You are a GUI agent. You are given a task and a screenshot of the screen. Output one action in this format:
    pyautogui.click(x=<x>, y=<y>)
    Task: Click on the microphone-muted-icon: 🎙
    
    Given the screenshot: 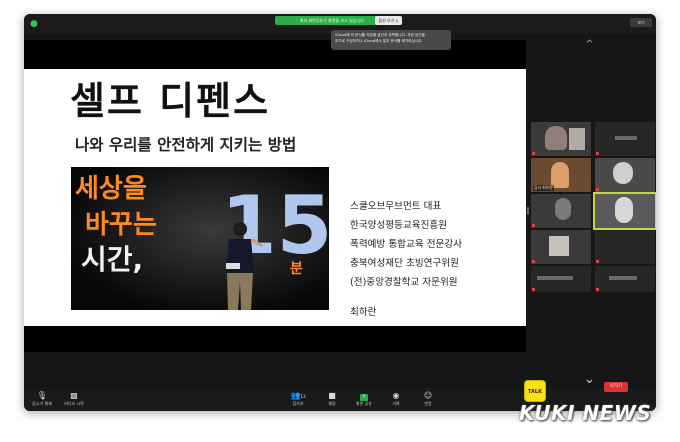 What is the action you would take?
    pyautogui.click(x=42, y=395)
    